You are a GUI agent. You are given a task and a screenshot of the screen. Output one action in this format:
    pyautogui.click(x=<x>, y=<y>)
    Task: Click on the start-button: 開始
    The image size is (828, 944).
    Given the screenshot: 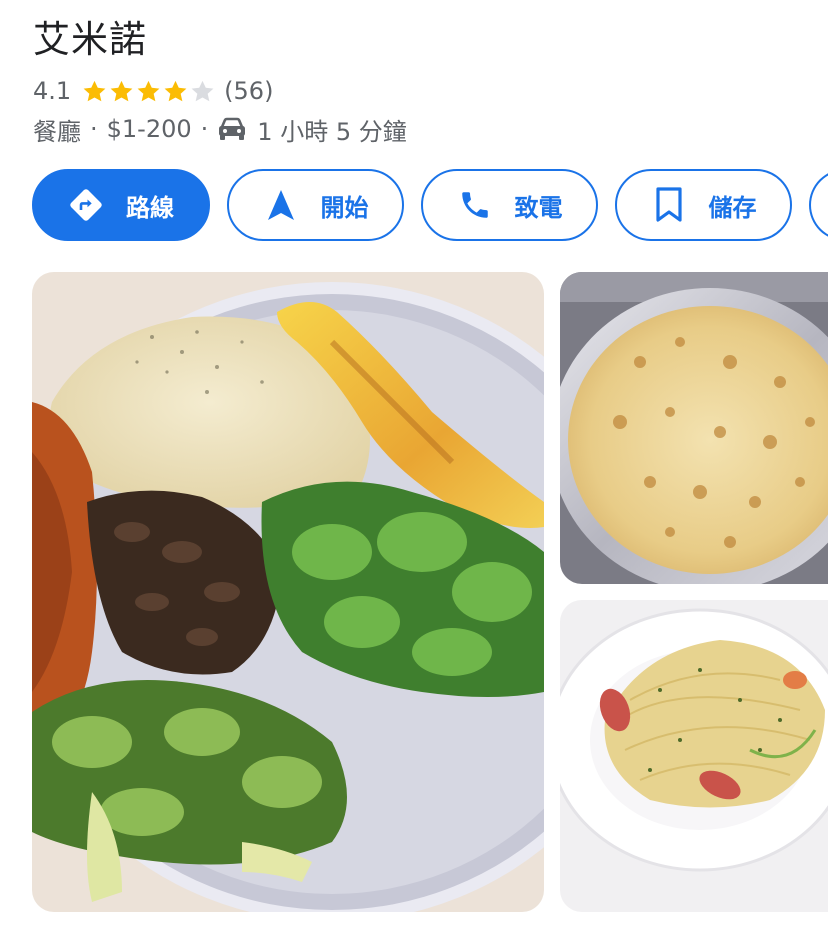 What is the action you would take?
    pyautogui.click(x=315, y=205)
    